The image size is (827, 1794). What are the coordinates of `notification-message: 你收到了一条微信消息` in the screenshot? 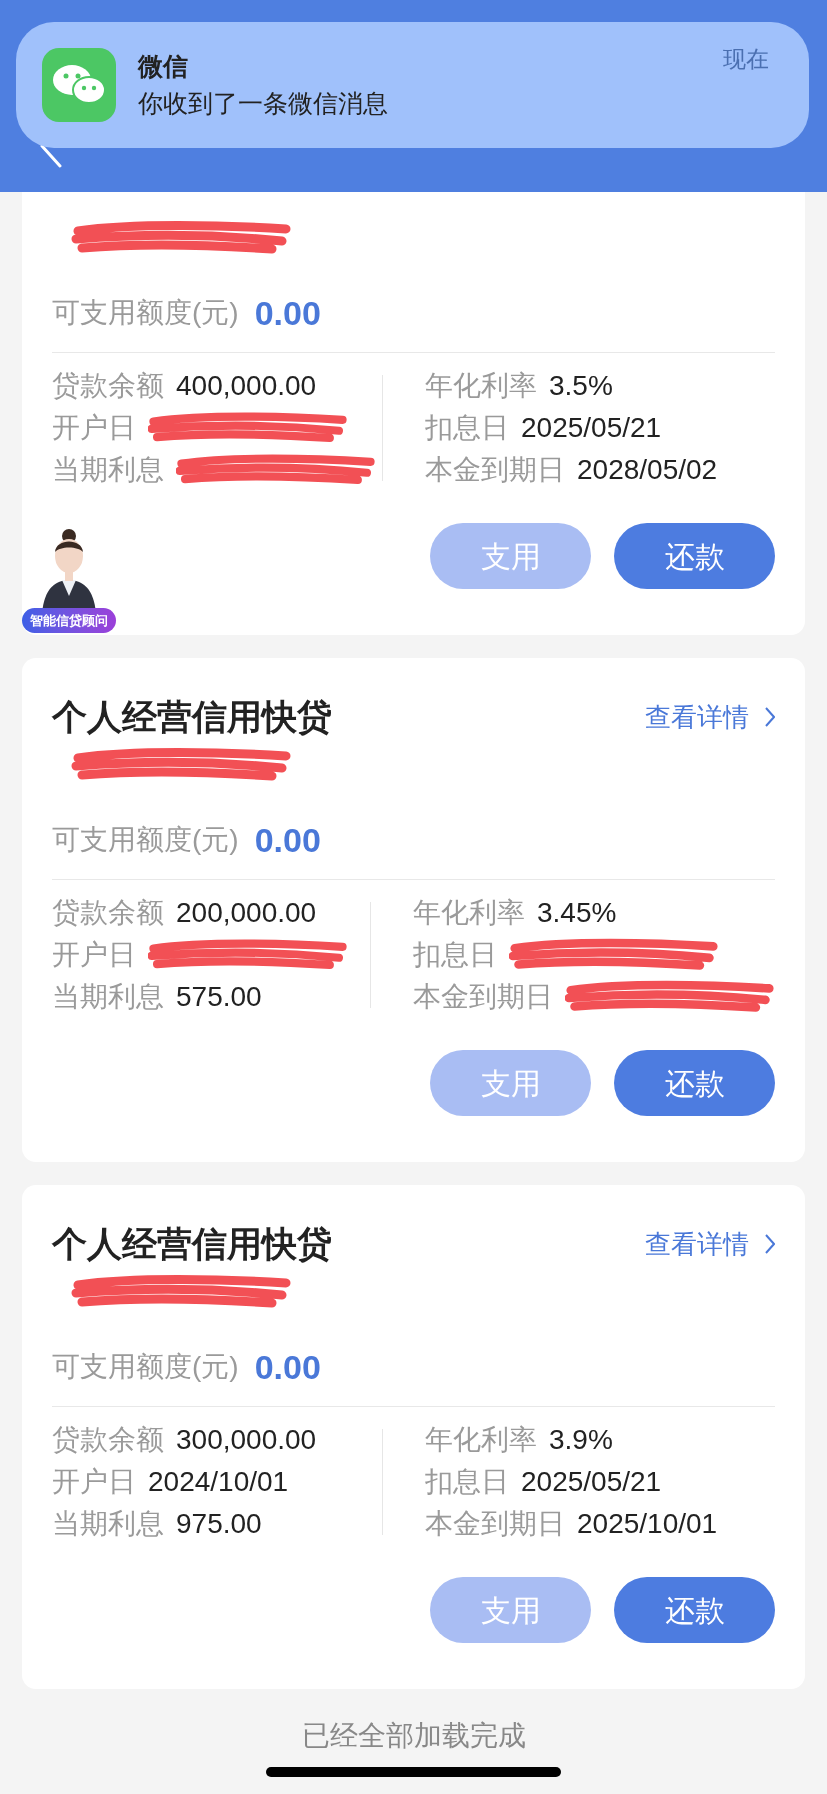 It's located at (263, 103).